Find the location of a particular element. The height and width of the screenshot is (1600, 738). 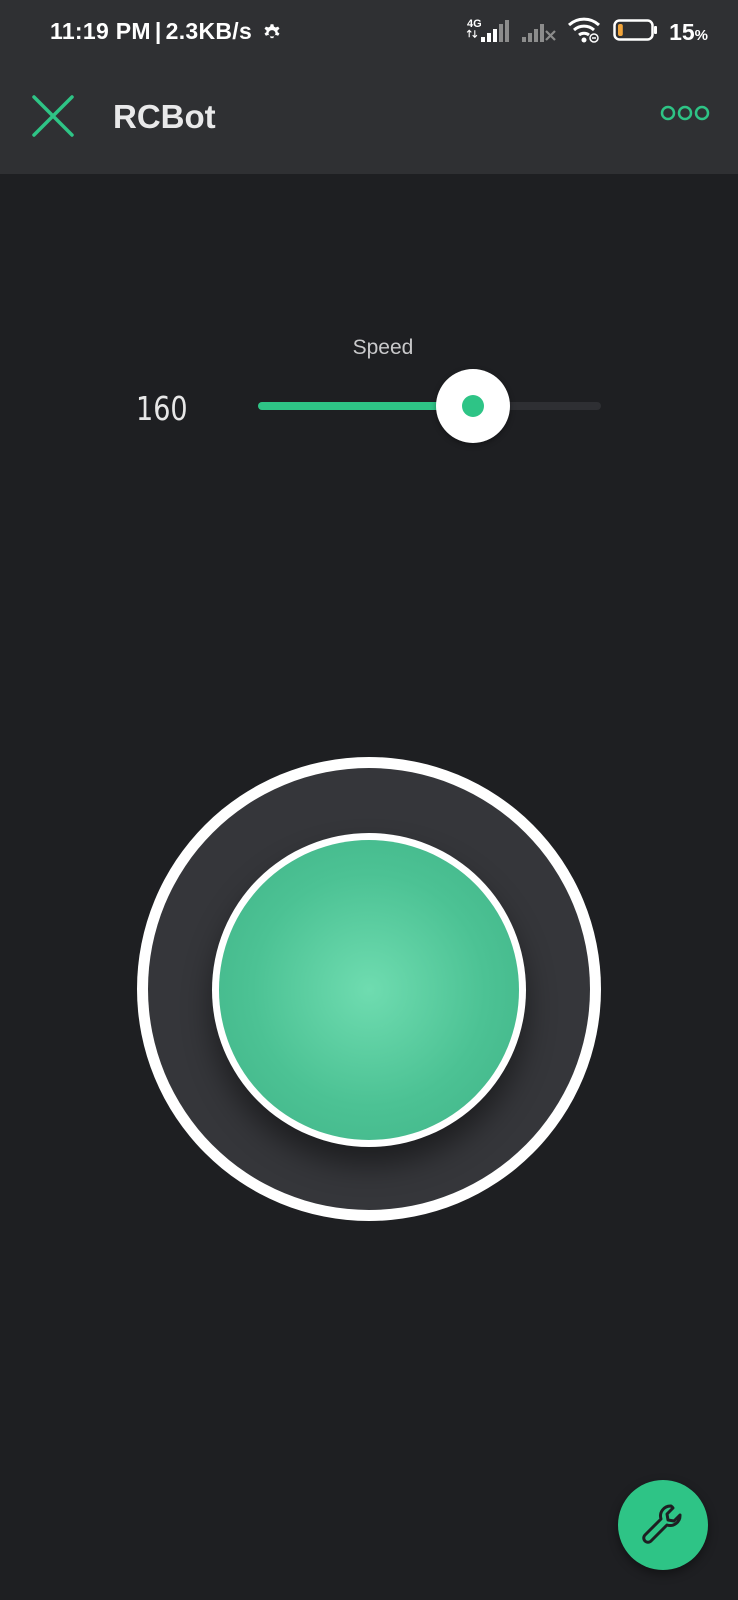

close-icon is located at coordinates (53, 116).